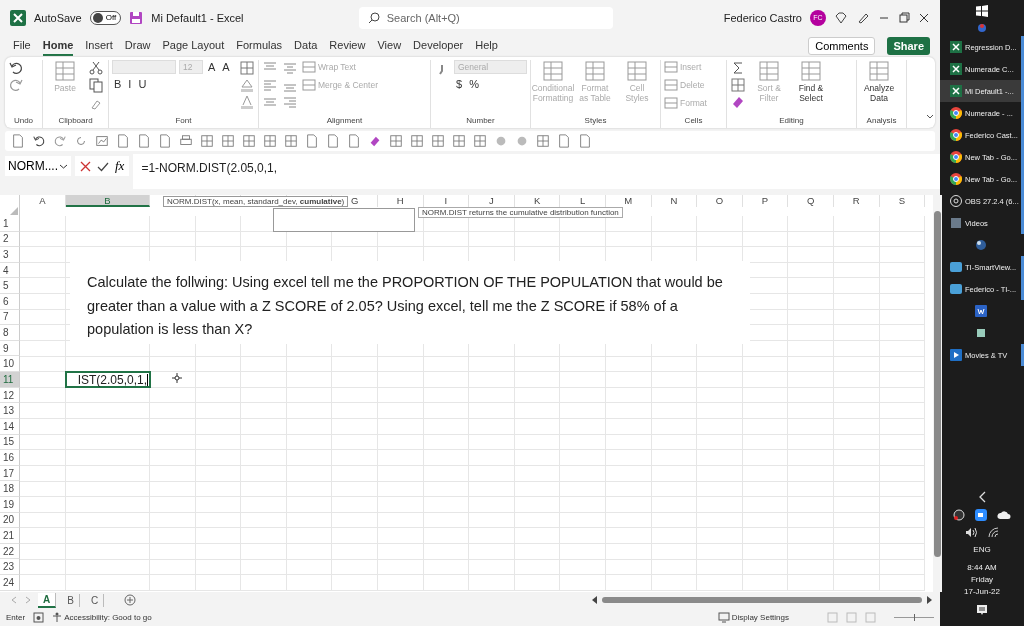 The height and width of the screenshot is (626, 1024). What do you see at coordinates (96, 85) in the screenshot?
I see `copy-icon` at bounding box center [96, 85].